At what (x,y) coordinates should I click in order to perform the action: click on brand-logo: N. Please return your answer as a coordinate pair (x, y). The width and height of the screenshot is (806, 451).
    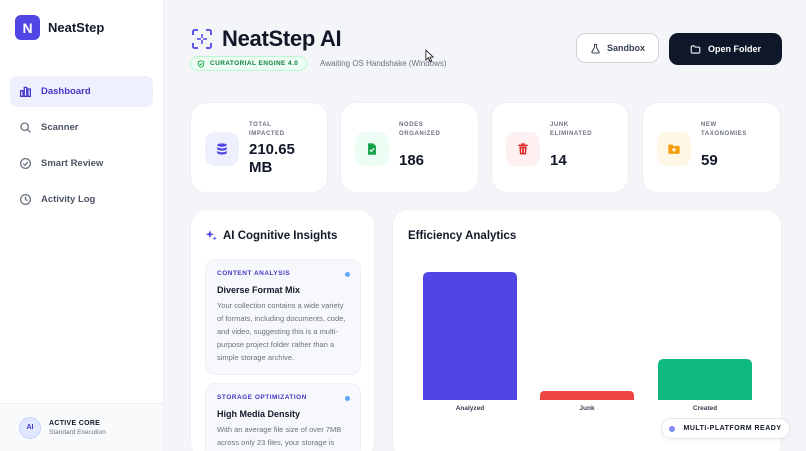
    Looking at the image, I should click on (27, 27).